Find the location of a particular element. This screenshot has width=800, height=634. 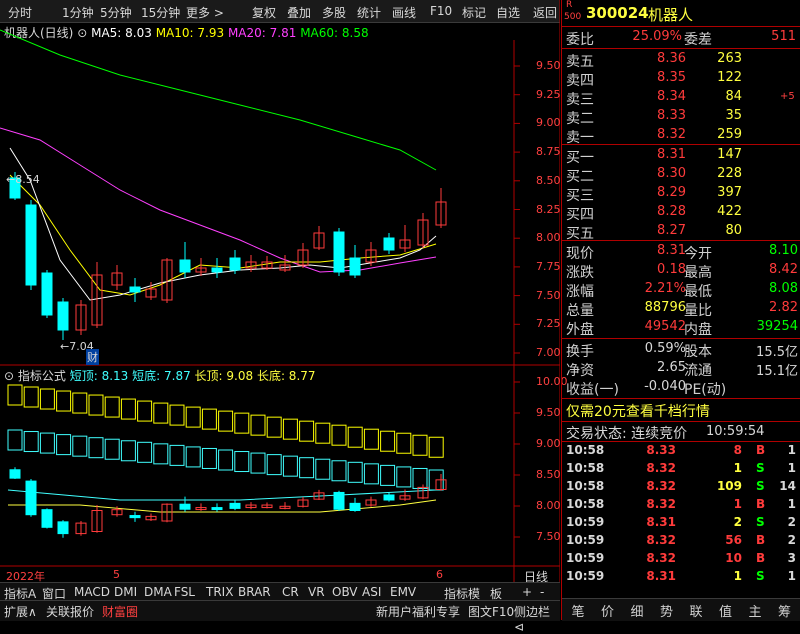

detail-tab: 细 is located at coordinates (637, 610).